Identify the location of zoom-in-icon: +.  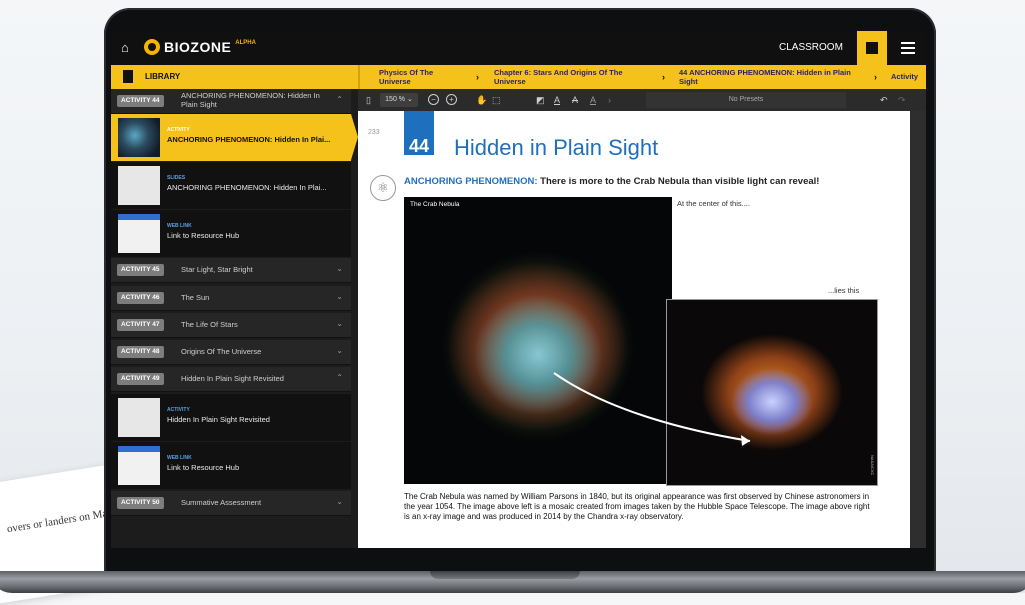
(451, 99).